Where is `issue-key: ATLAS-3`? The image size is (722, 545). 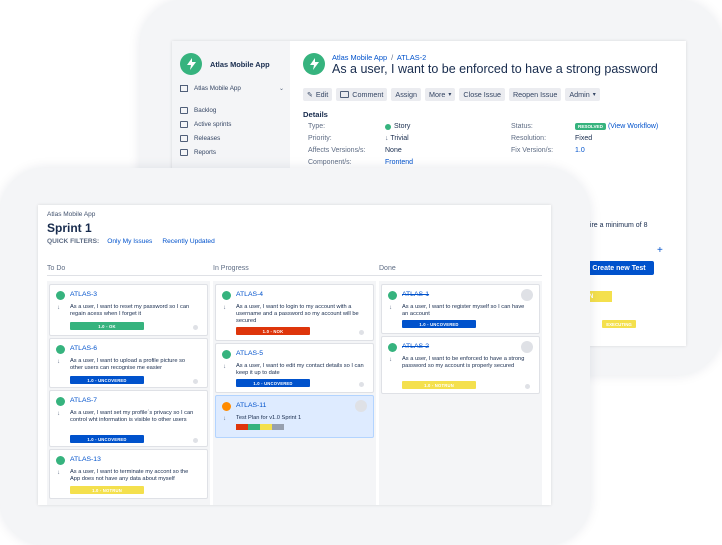 issue-key: ATLAS-3 is located at coordinates (83, 294).